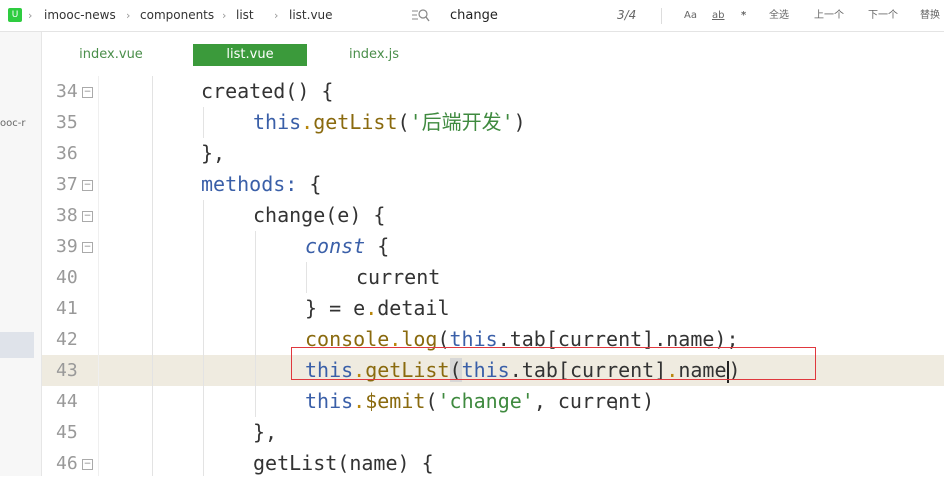 This screenshot has width=944, height=479. What do you see at coordinates (355, 122) in the screenshot?
I see `code-token: getList` at bounding box center [355, 122].